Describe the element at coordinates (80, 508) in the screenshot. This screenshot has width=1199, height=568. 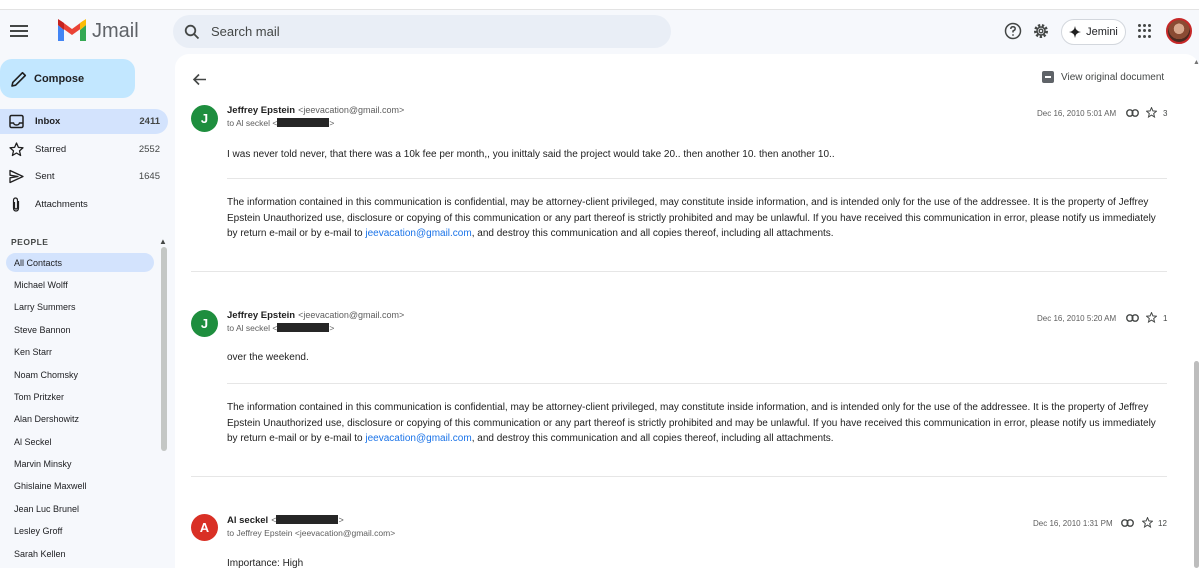
I see `contact-item: Jean Luc Brunel` at that location.